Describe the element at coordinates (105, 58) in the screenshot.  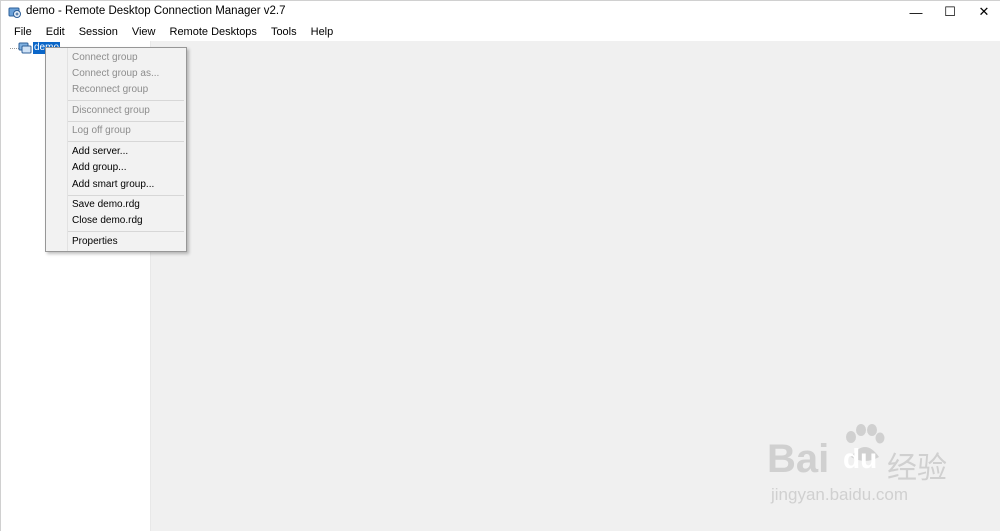
I see `menu-item-connect-group: Connect group` at that location.